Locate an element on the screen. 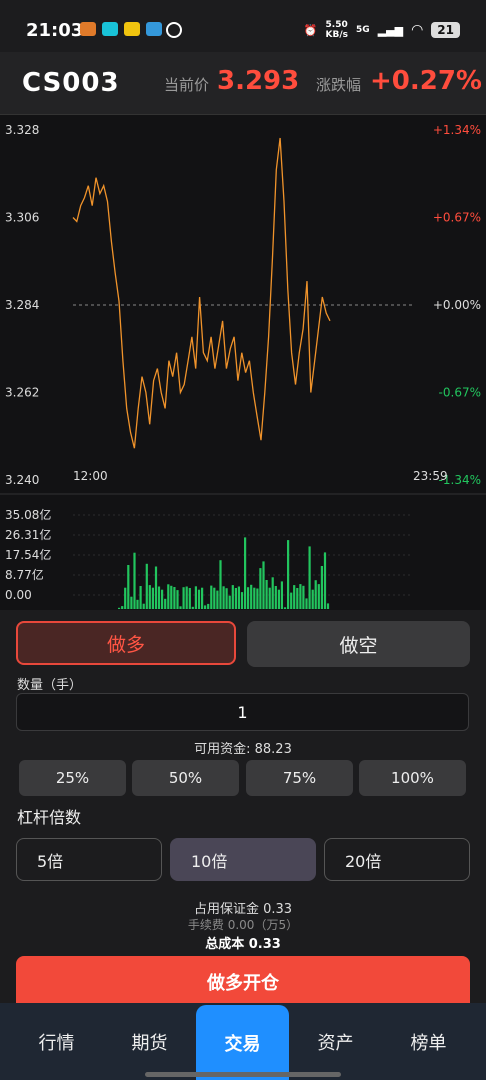 This screenshot has height=1080, width=486. price-label: 当前价 is located at coordinates (187, 85).